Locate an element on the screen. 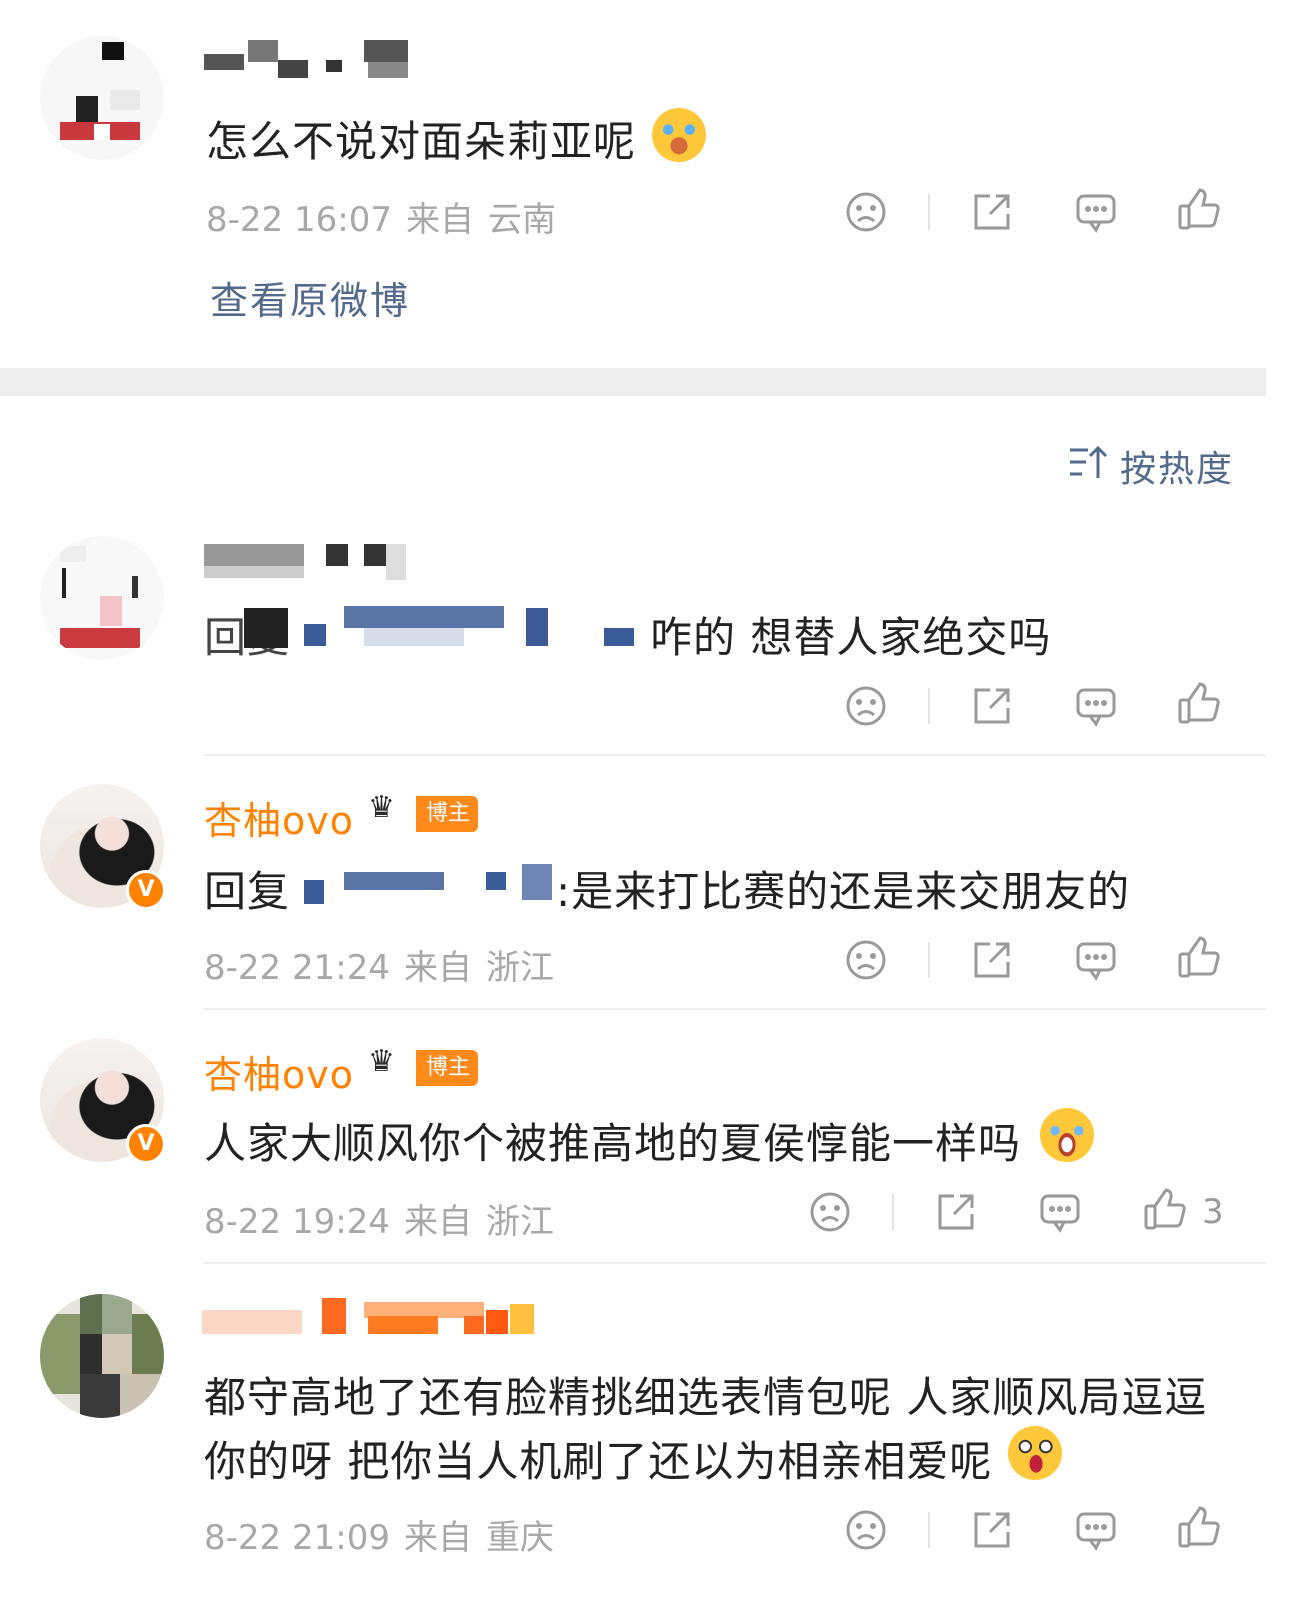 The image size is (1290, 1598). comment-text: 回复 :是来打比赛的还是来交朋友的 is located at coordinates (704, 885).